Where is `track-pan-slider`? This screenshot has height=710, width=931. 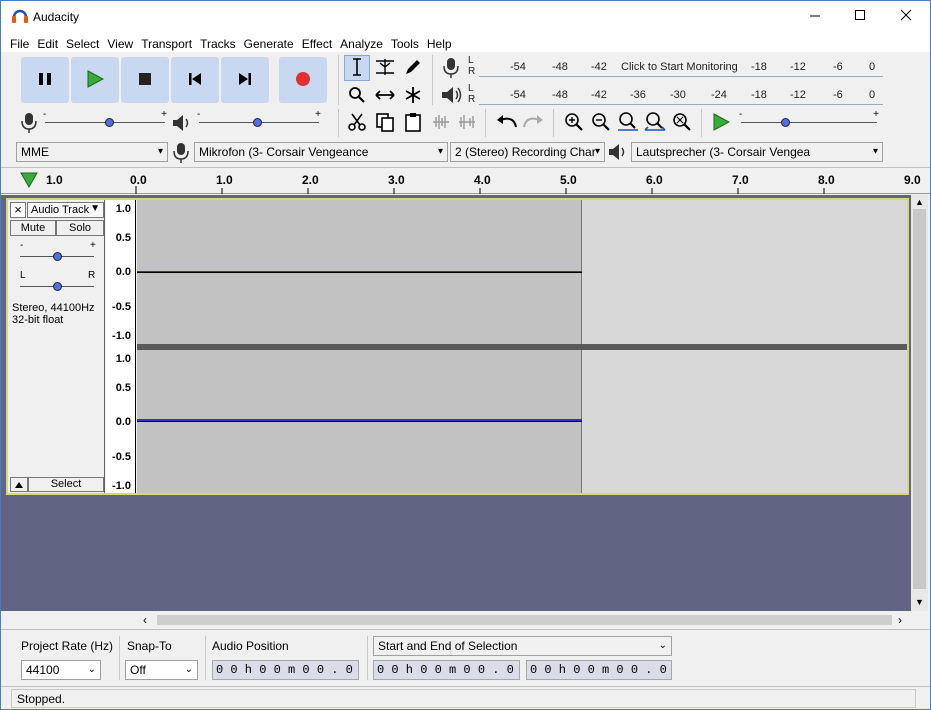 track-pan-slider is located at coordinates (57, 287).